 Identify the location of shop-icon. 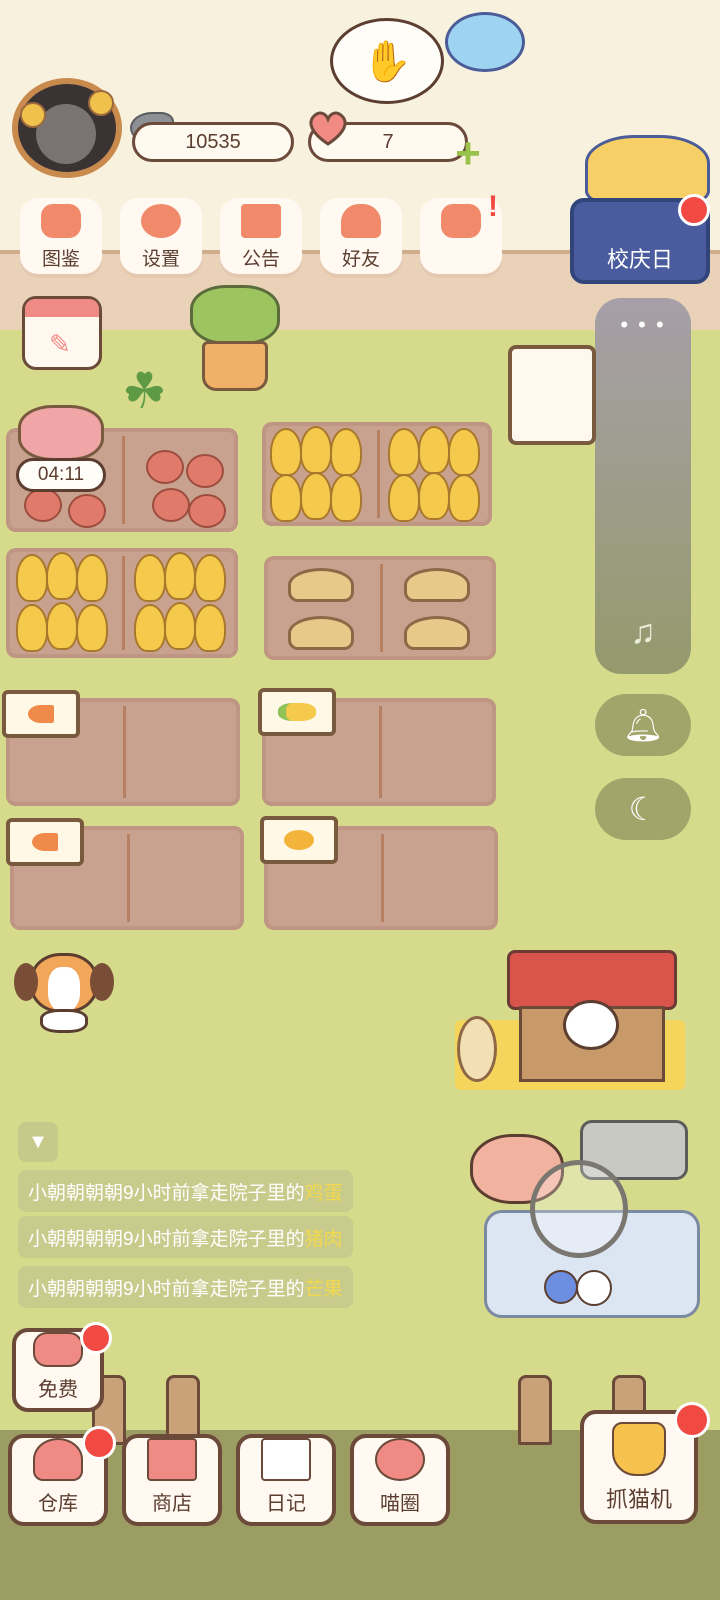
(172, 1459).